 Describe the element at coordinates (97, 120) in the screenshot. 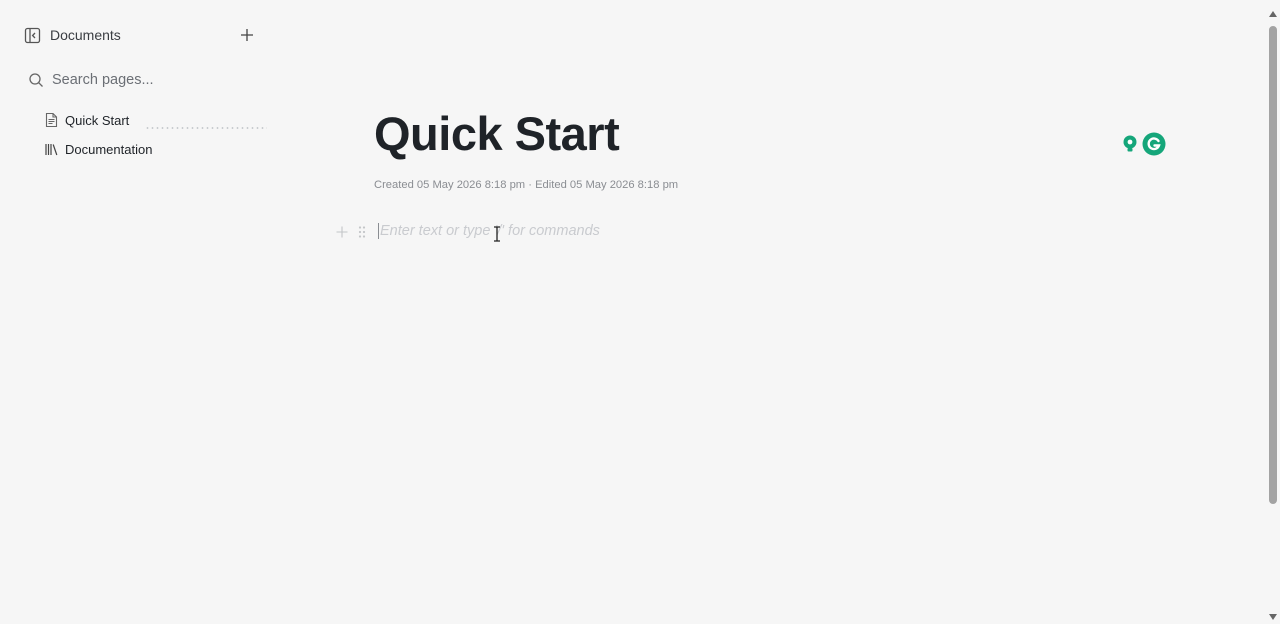

I see `sidebar-item-label: Quick Start` at that location.